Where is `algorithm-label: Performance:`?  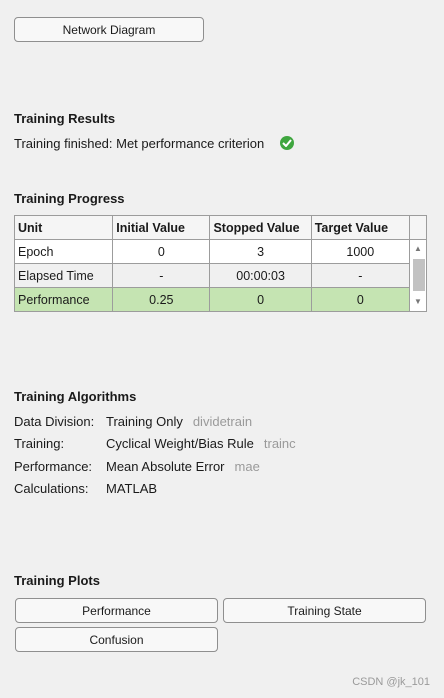
algorithm-label: Performance: is located at coordinates (53, 466).